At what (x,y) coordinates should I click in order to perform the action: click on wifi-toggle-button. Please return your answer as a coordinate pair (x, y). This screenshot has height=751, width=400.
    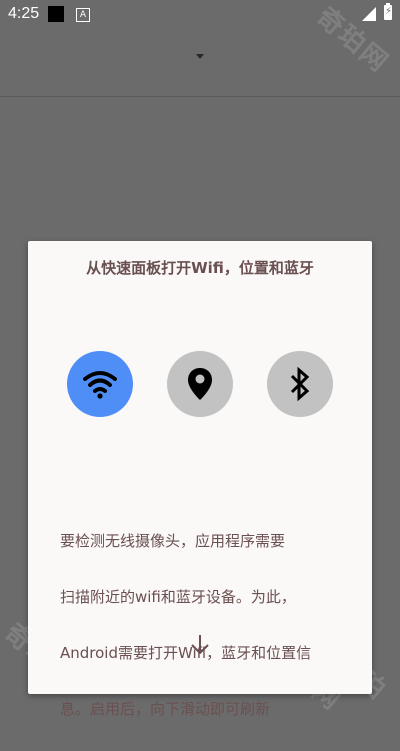
    Looking at the image, I should click on (100, 384).